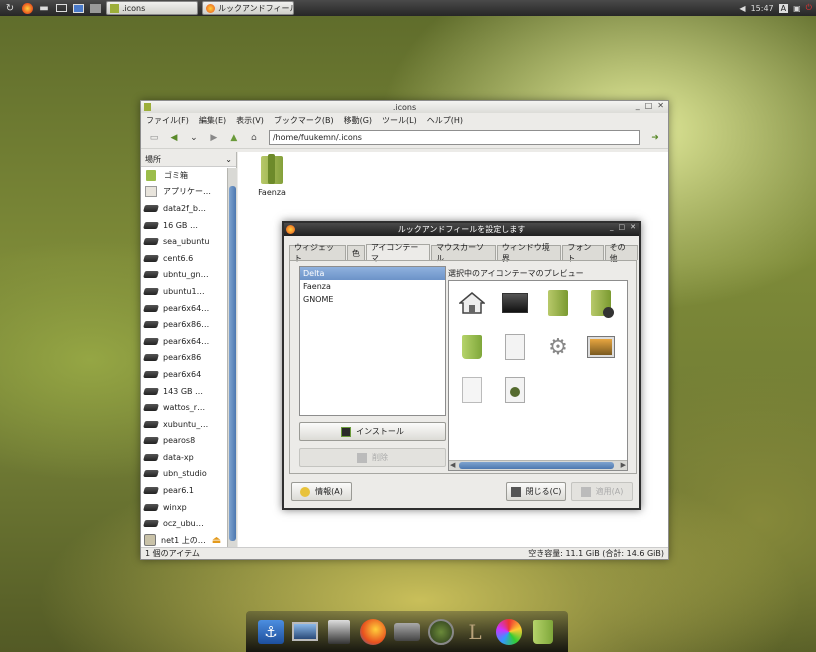 Image resolution: width=816 pixels, height=652 pixels. I want to click on sidebar-item-network: net1 上の… ⏏, so click(188, 540).